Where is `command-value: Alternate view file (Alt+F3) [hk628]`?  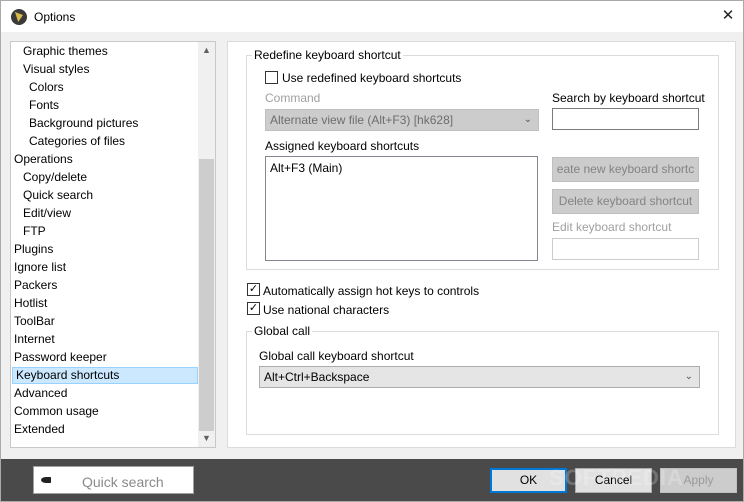
command-value: Alternate view file (Alt+F3) [hk628] is located at coordinates (362, 120).